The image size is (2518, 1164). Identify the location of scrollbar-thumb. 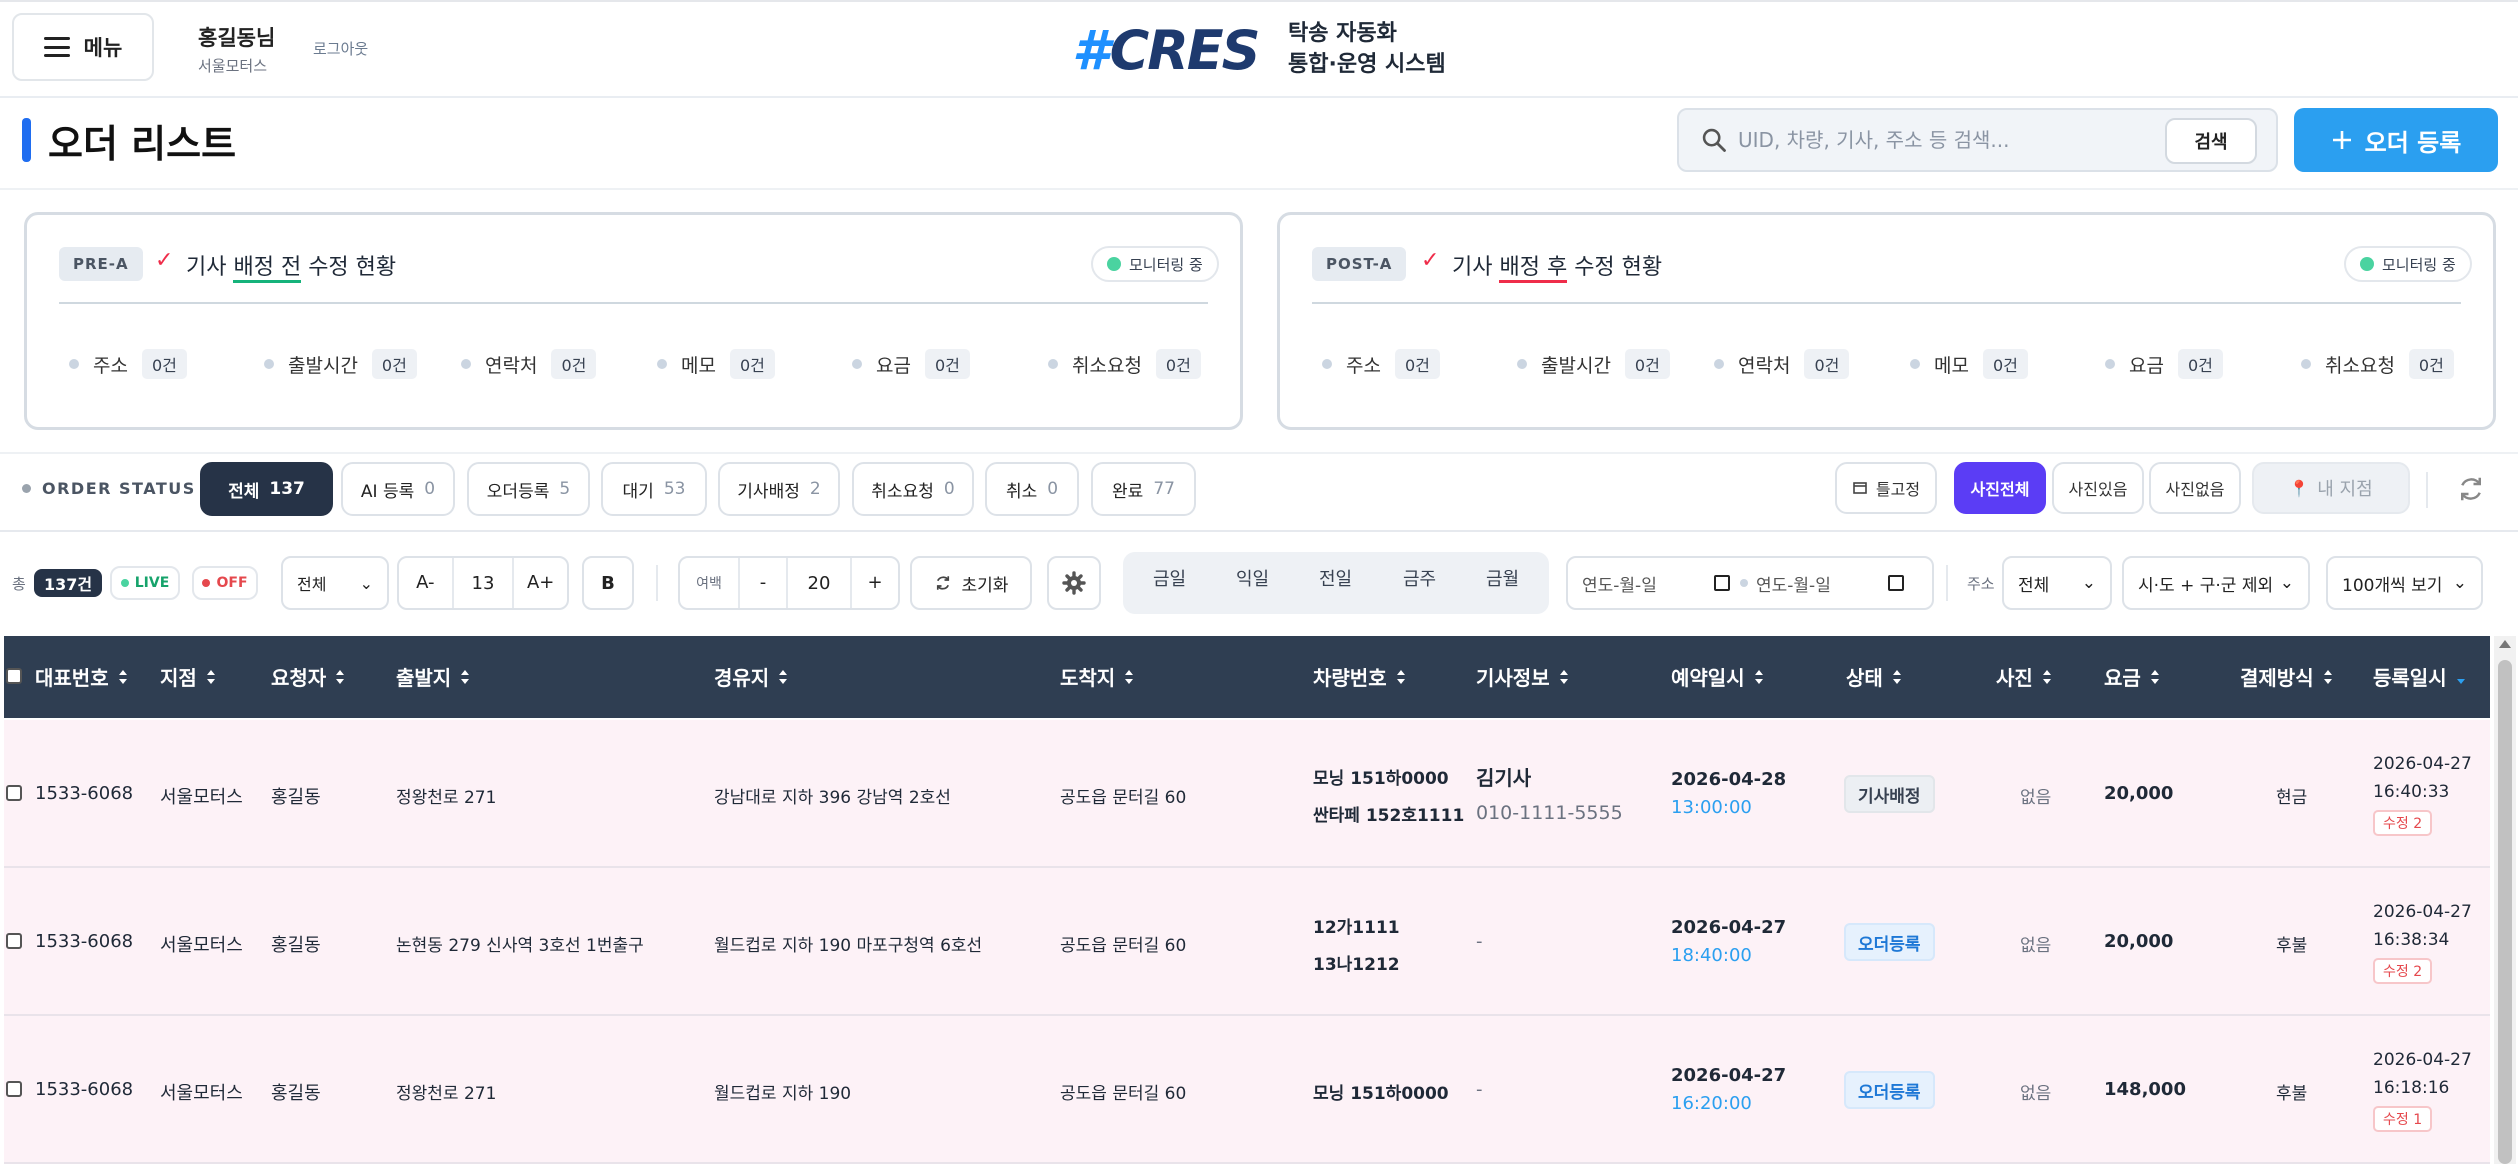
(2505, 912).